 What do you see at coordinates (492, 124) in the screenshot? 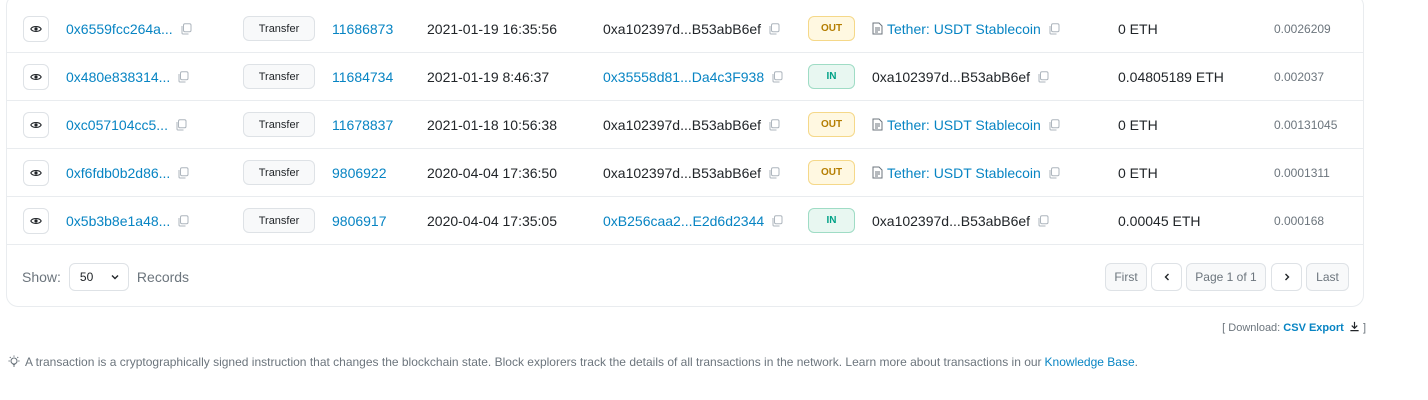
I see `age-text: 2021-01-18 10:56:38` at bounding box center [492, 124].